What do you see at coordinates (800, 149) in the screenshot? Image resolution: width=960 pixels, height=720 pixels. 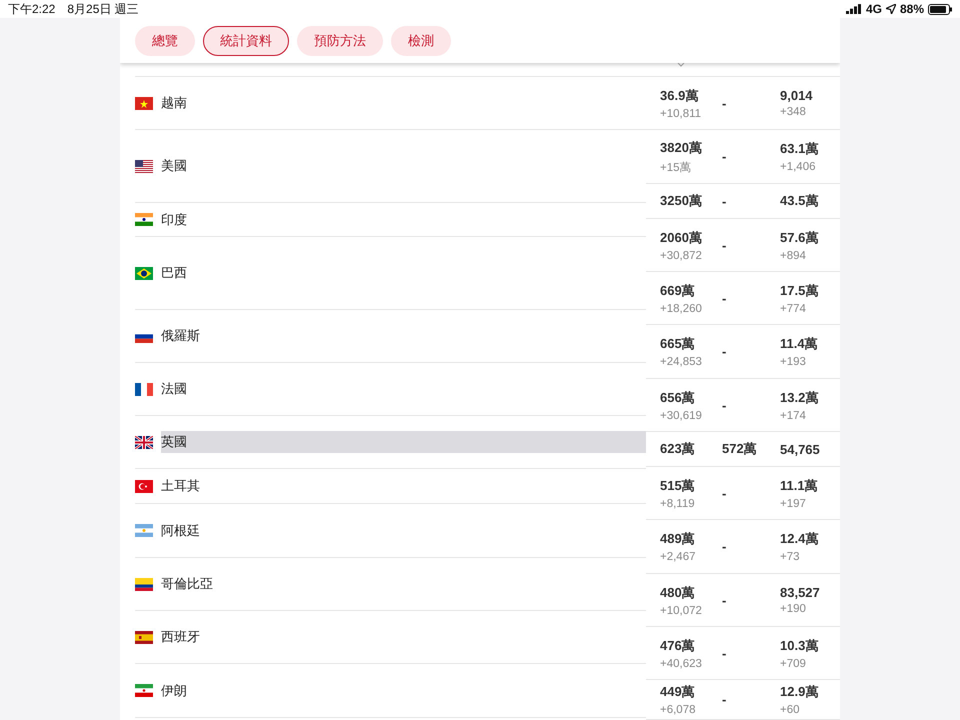 I see `table-cell-text: 63.1萬` at bounding box center [800, 149].